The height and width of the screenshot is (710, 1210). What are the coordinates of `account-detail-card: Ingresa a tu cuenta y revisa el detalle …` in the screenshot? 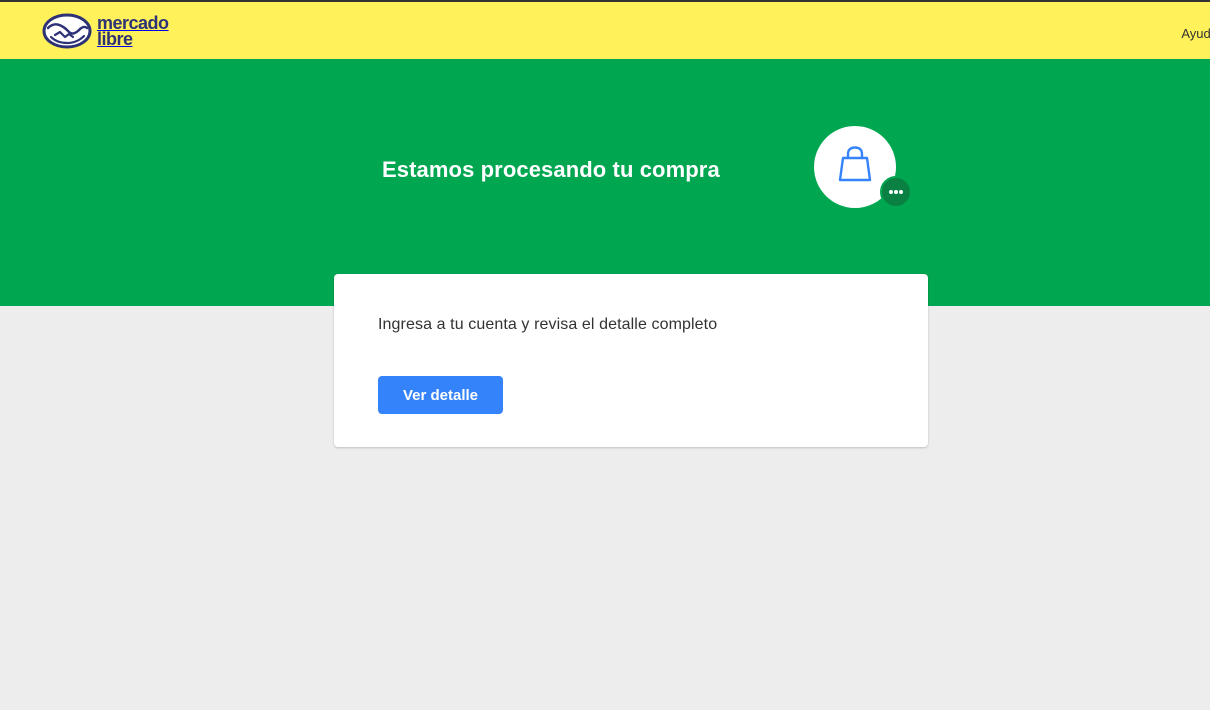 It's located at (631, 360).